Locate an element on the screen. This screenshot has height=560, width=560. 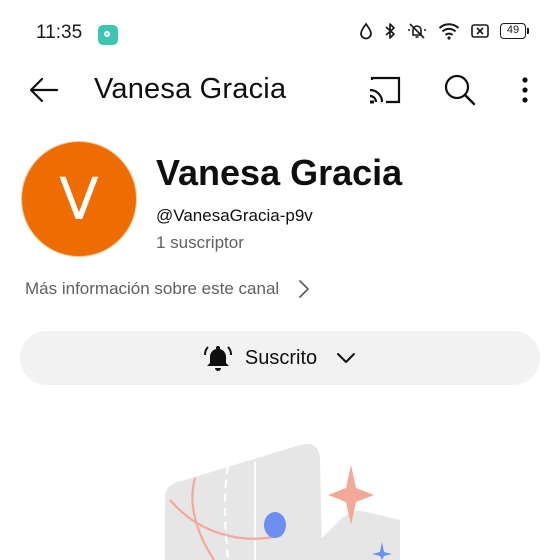
bell-icon is located at coordinates (217, 358).